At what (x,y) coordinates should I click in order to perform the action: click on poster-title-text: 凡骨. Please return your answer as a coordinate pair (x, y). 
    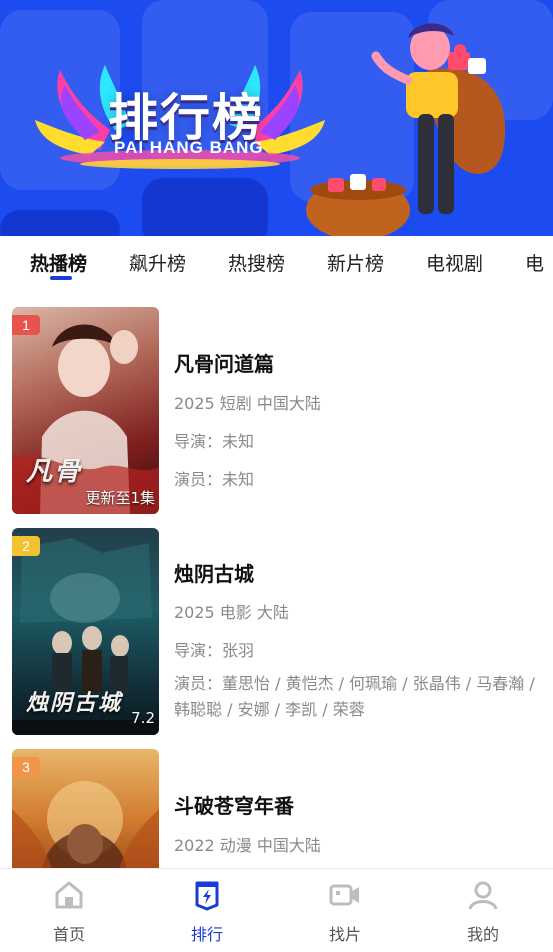
    Looking at the image, I should click on (54, 472).